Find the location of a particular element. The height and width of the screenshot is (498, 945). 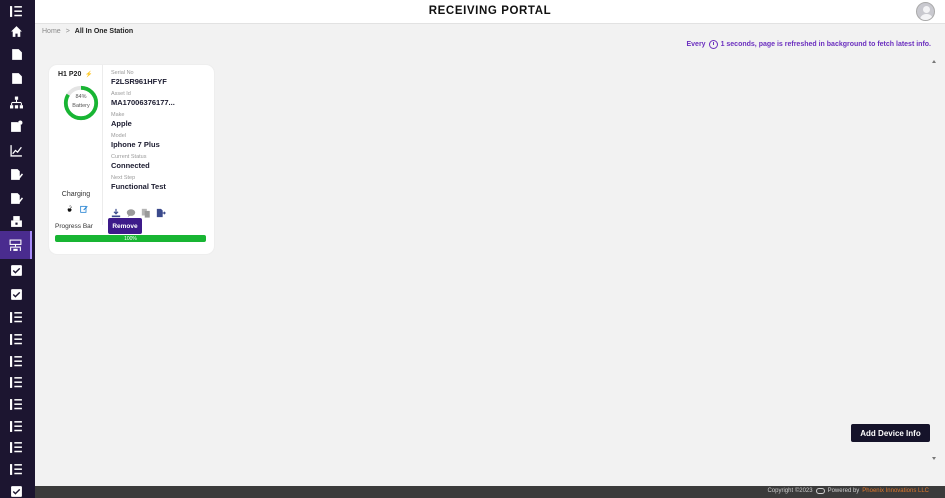

field-next-step: Next Step Functional Test is located at coordinates (161, 183).